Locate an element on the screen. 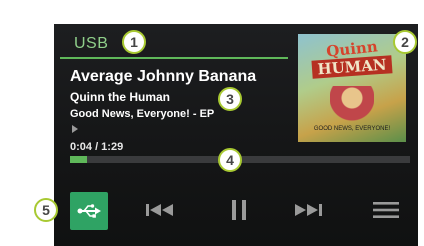 Image resolution: width=424 pixels, height=246 pixels. callout-3: 3 is located at coordinates (230, 99).